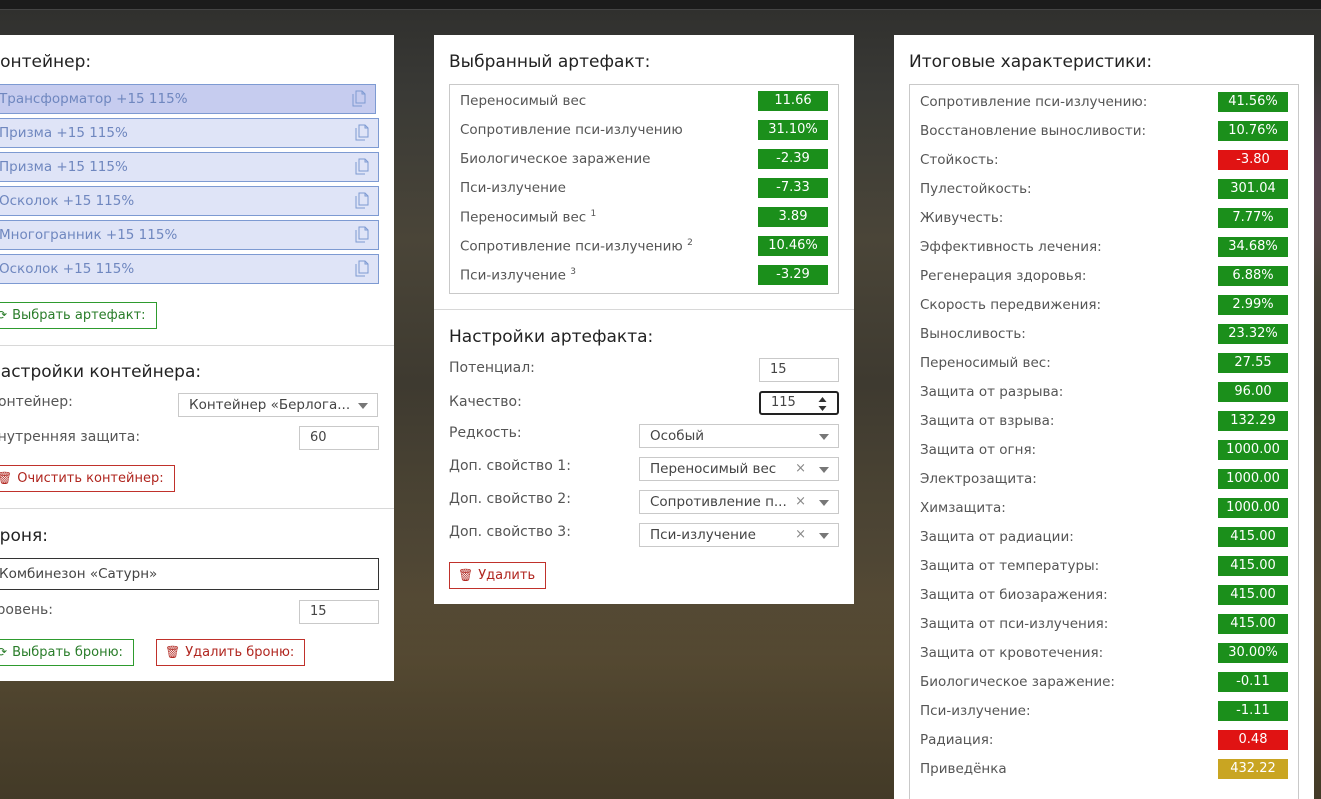 The image size is (1321, 799). What do you see at coordinates (978, 479) in the screenshot?
I see `stat-name: Электрозащита:` at bounding box center [978, 479].